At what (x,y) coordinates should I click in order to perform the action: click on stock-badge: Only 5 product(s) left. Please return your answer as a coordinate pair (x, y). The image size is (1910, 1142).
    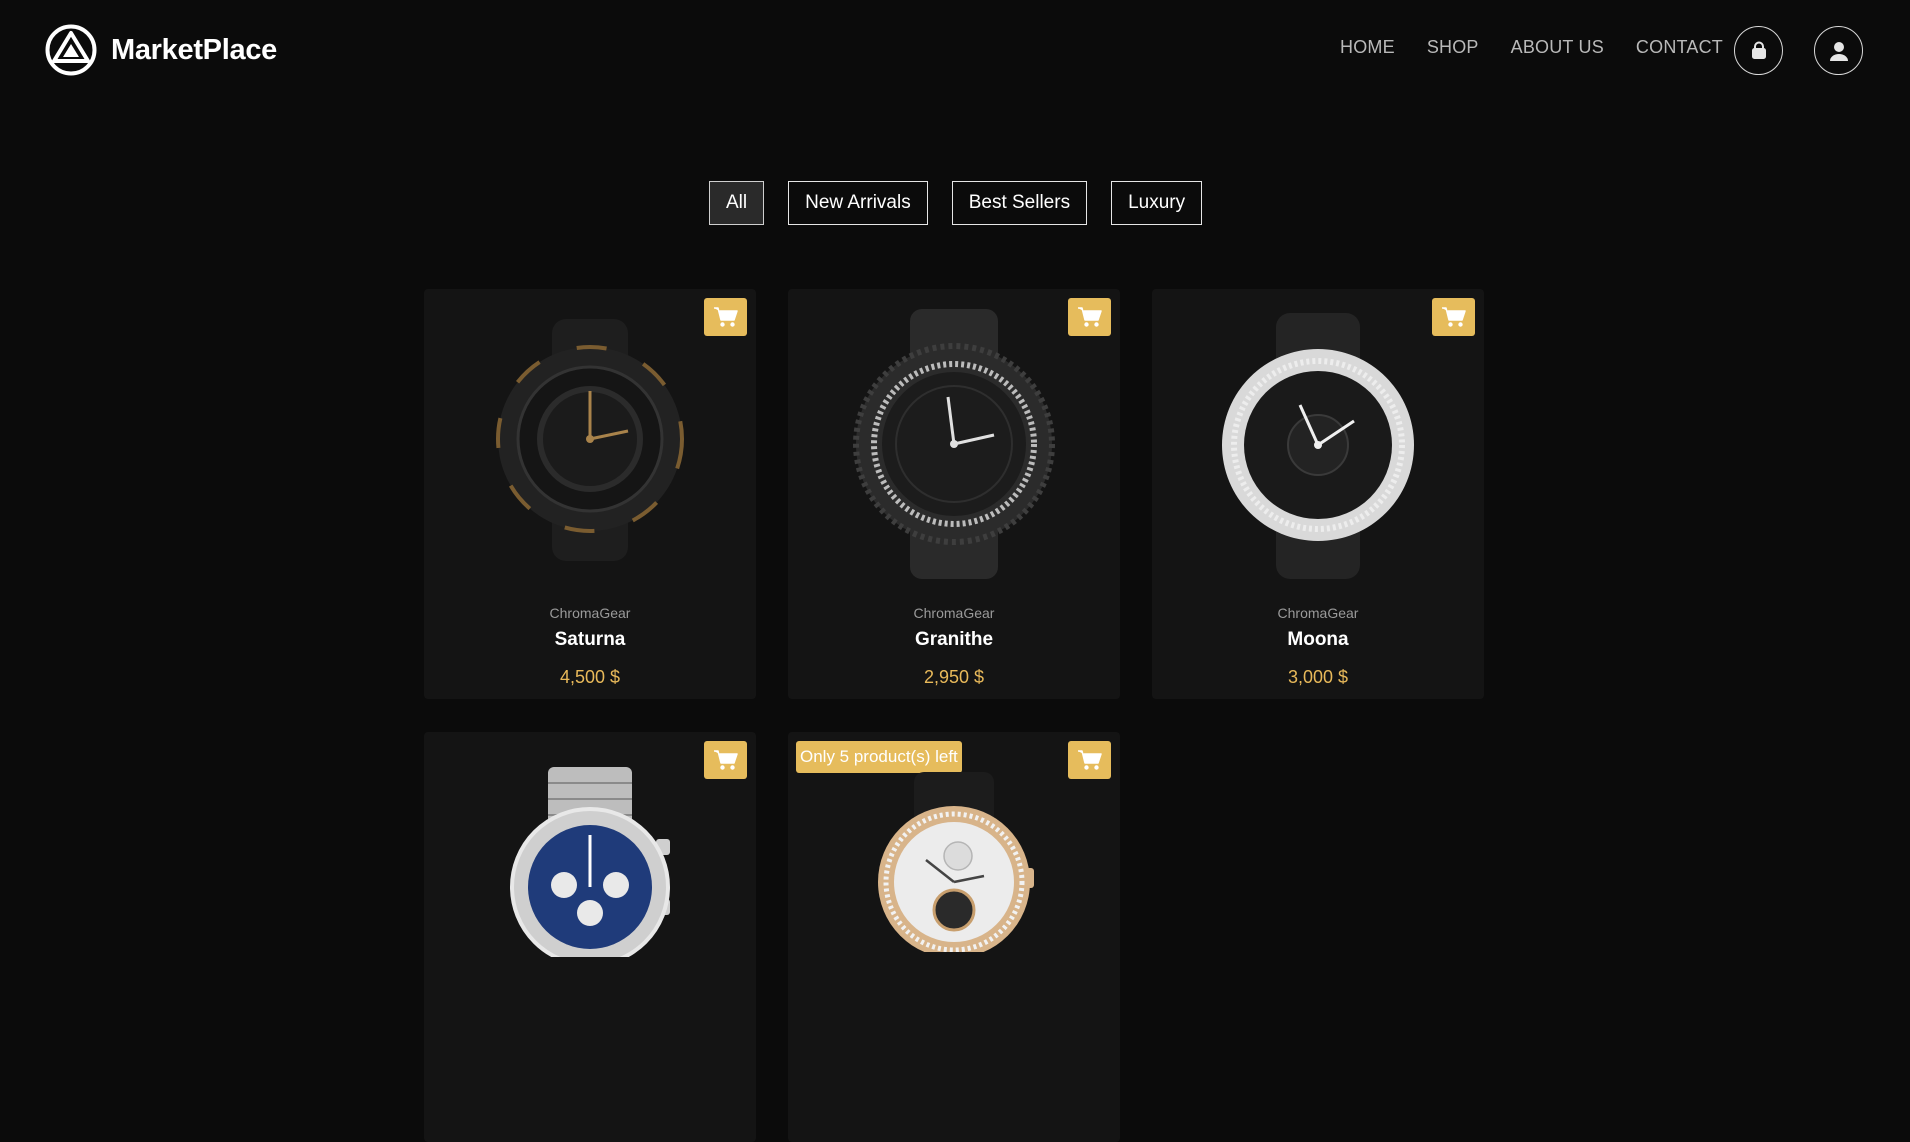
    Looking at the image, I should click on (879, 757).